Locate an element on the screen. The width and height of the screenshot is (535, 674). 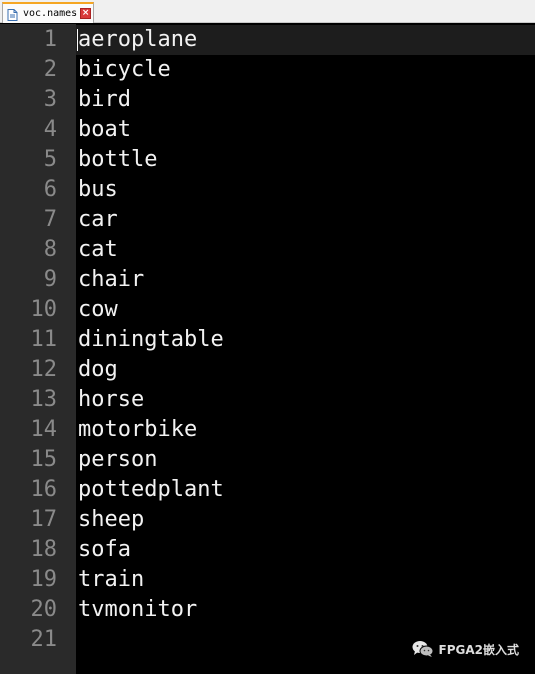
editor-line: 16 pottedplant is located at coordinates (267, 490).